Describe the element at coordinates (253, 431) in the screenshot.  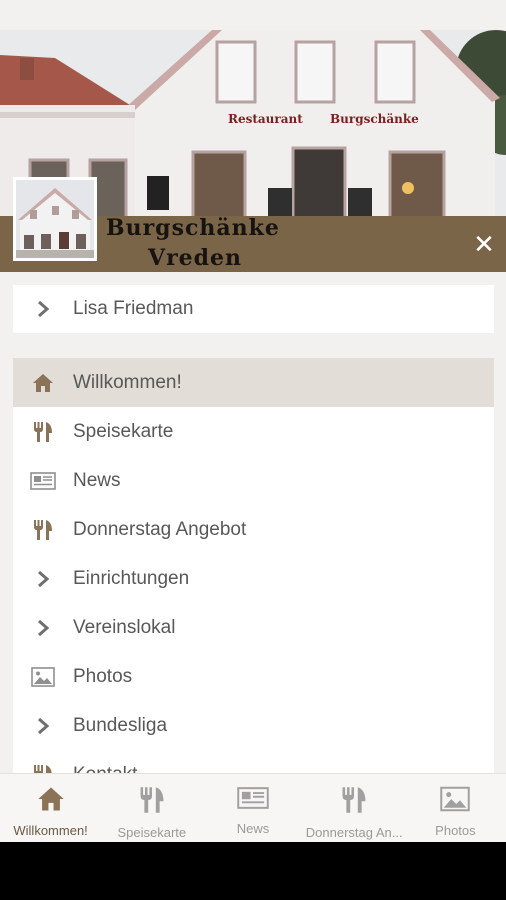
I see `menu-item-speisekarte: Speisekarte` at that location.